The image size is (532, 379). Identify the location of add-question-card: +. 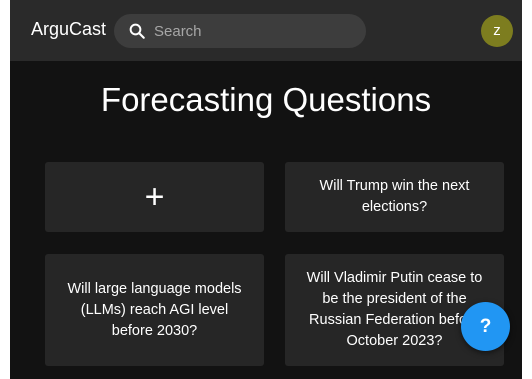
(154, 197).